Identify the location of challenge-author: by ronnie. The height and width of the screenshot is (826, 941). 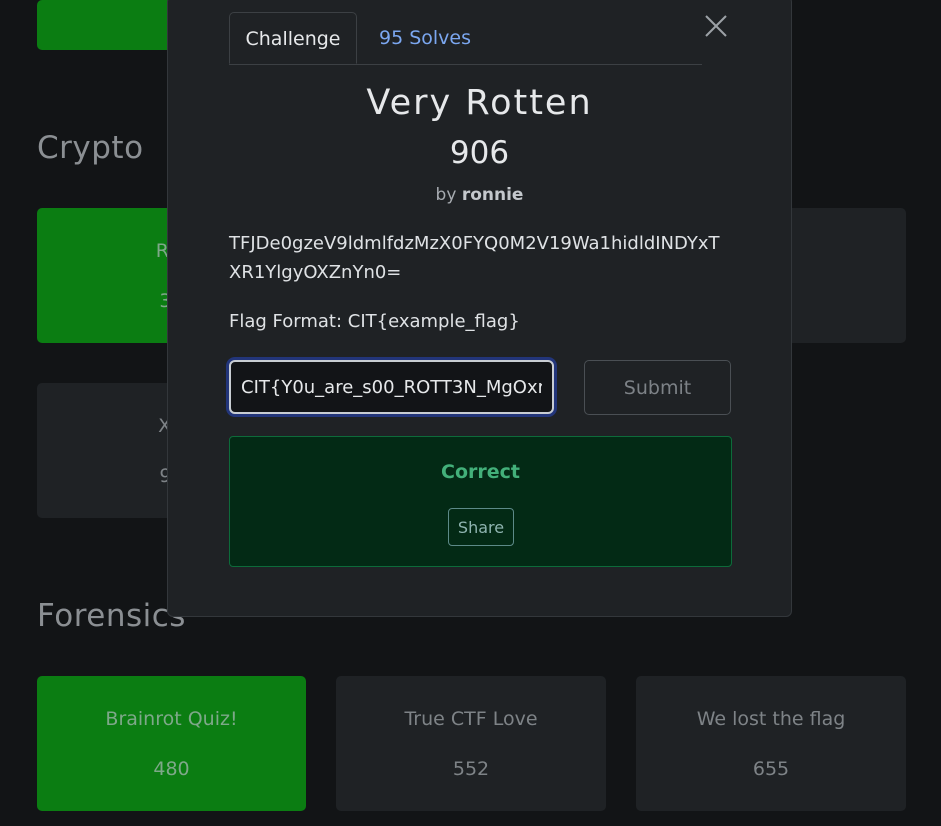
(479, 195).